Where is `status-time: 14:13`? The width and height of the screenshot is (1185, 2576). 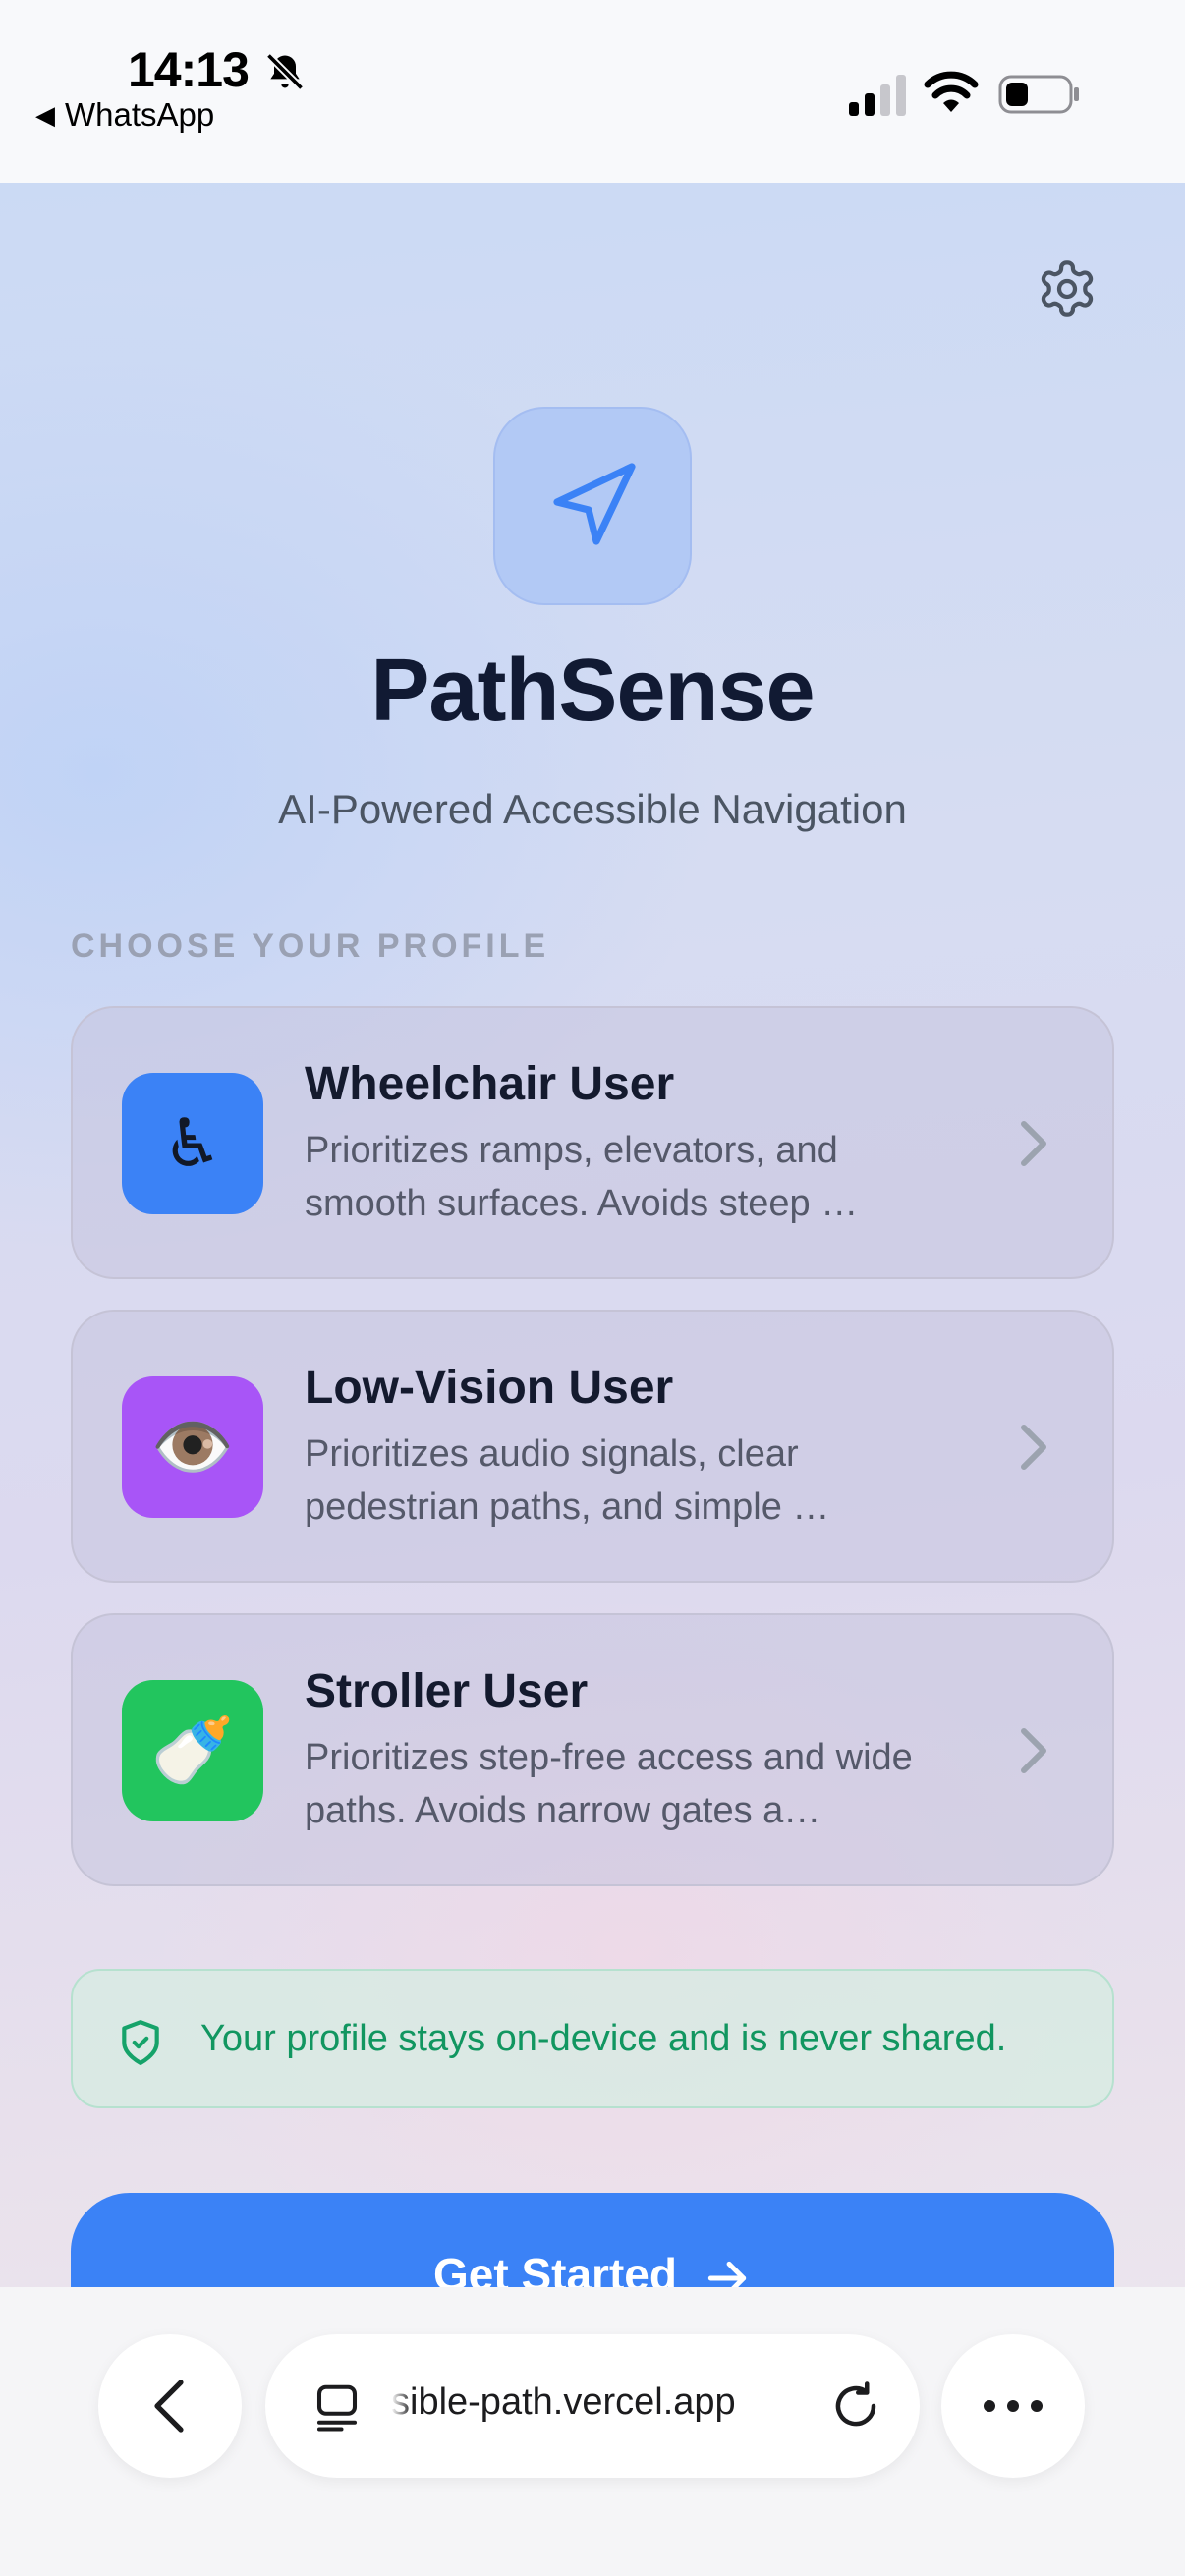
status-time: 14:13 is located at coordinates (189, 69).